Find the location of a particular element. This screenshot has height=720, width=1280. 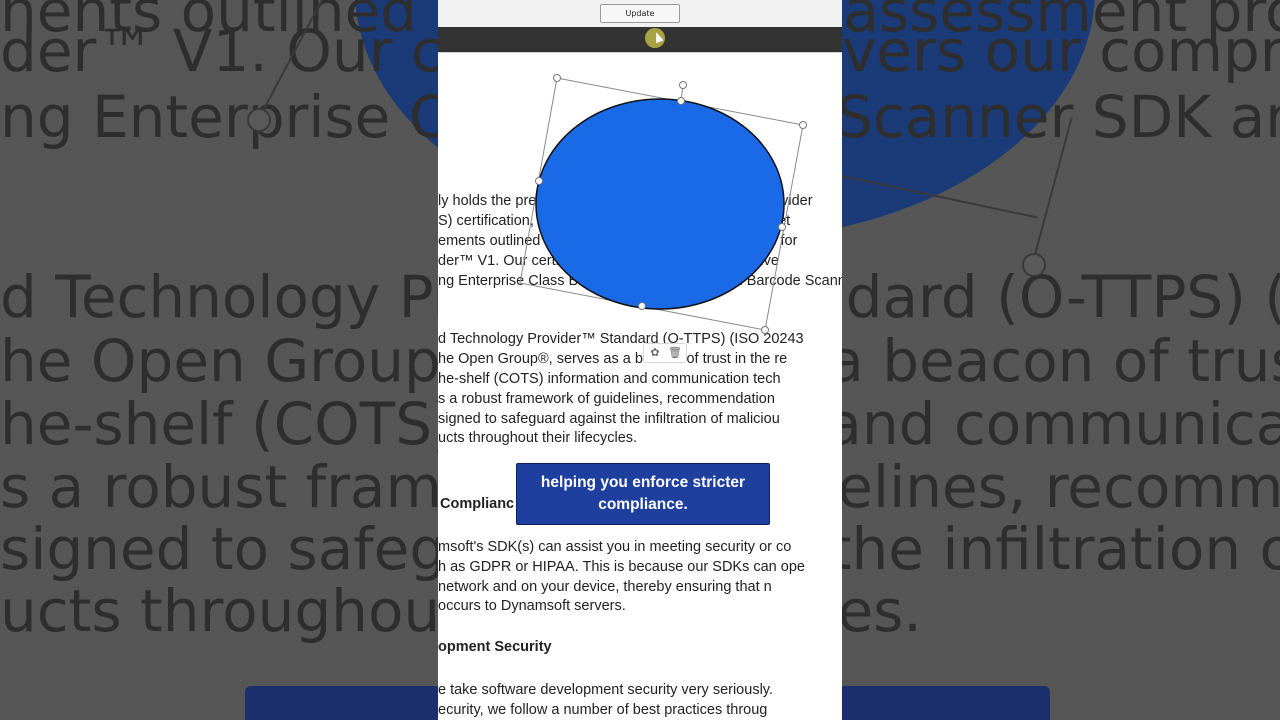

blue-ellipse is located at coordinates (660, 204).